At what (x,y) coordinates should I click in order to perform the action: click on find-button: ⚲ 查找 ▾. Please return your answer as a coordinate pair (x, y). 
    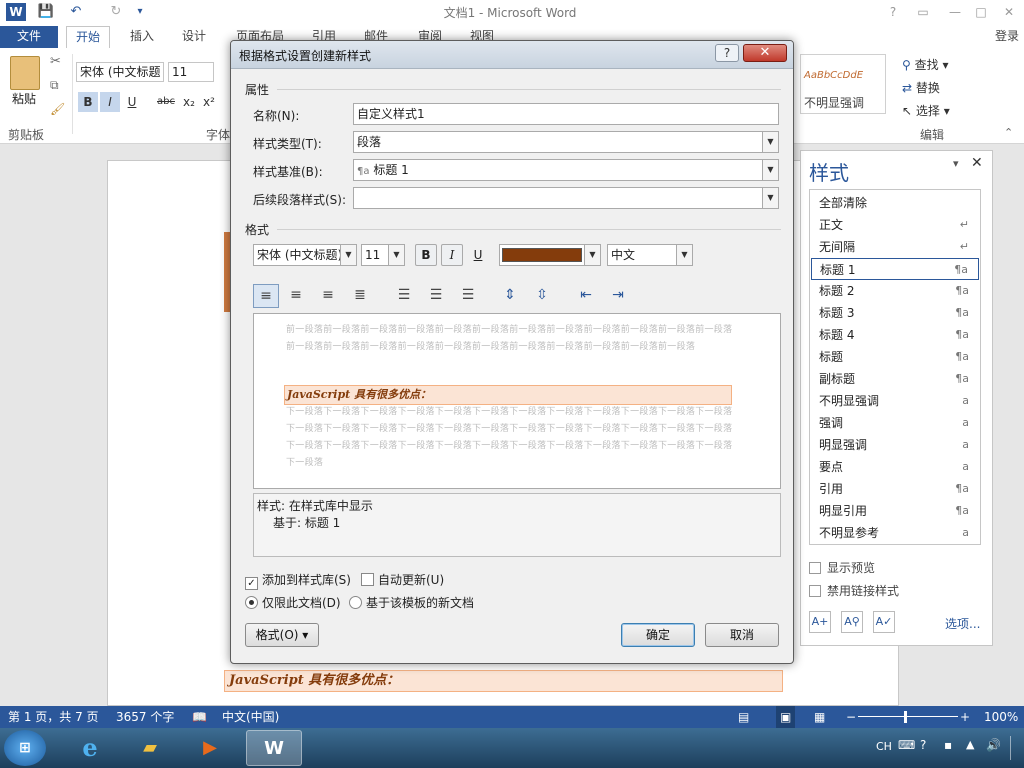
    Looking at the image, I should click on (925, 64).